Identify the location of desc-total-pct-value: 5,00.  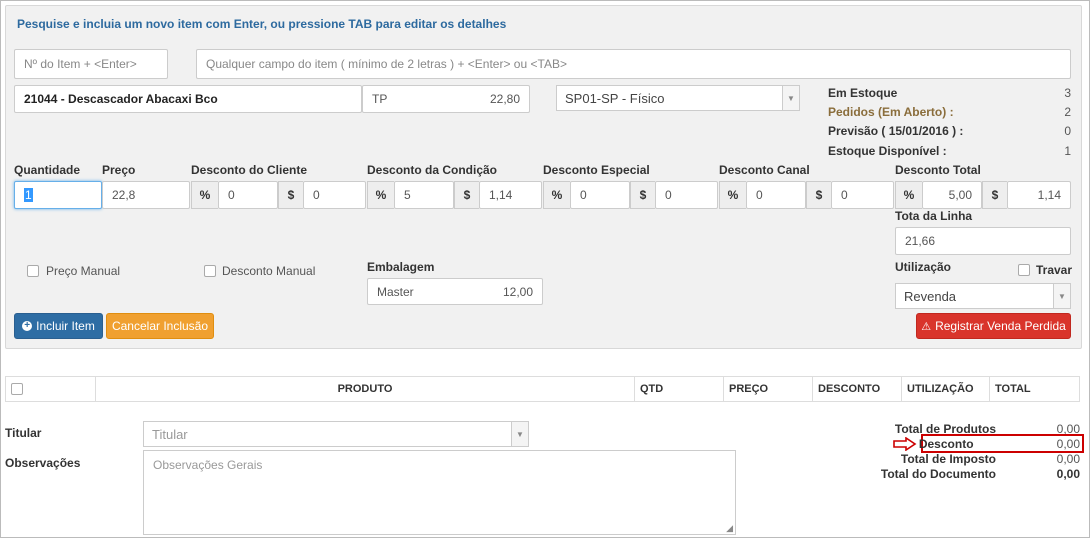
(960, 195).